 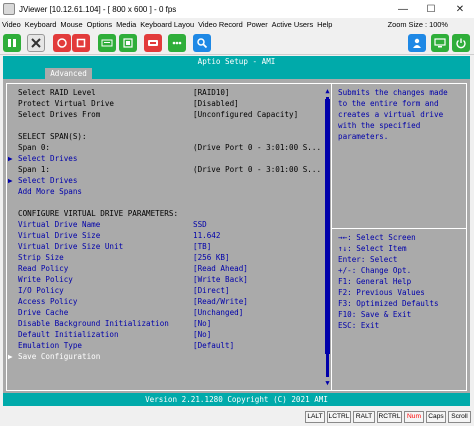 What do you see at coordinates (59, 225) in the screenshot?
I see `row-virtual-drive-name-label: Virtual Drive Name` at bounding box center [59, 225].